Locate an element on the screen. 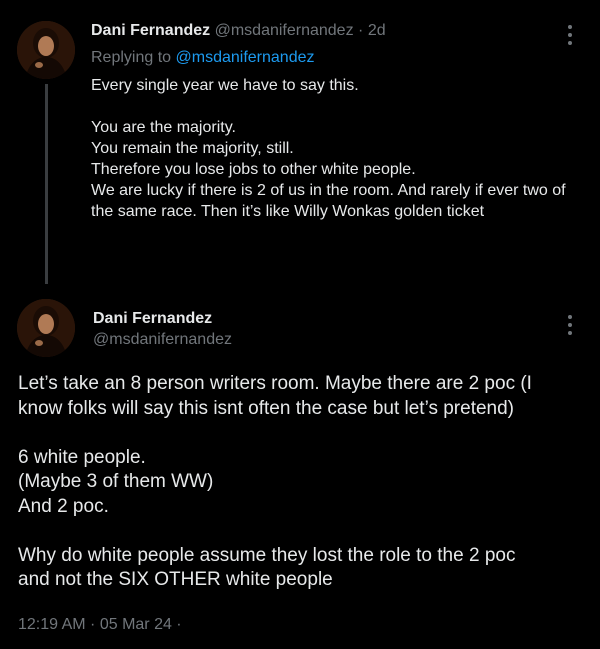  main-timestamp: 12:19 AM · 05 Mar 24 · is located at coordinates (100, 625).